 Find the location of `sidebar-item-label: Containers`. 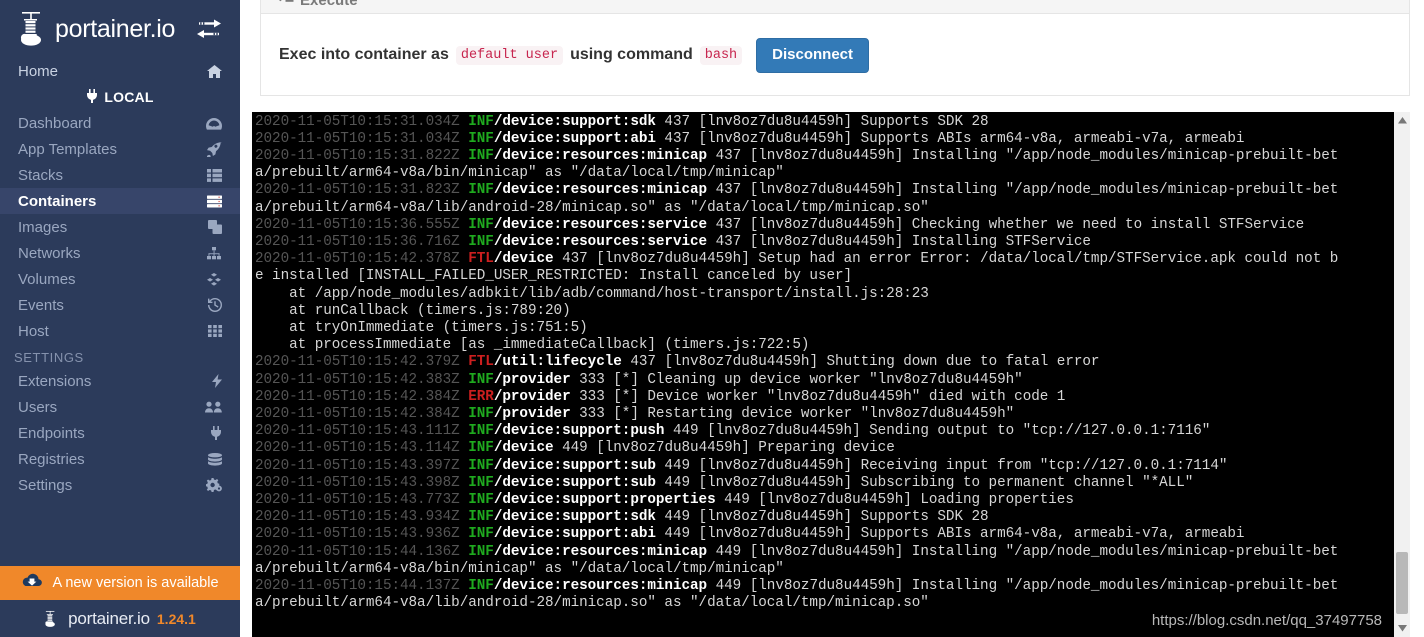

sidebar-item-label: Containers is located at coordinates (57, 201).